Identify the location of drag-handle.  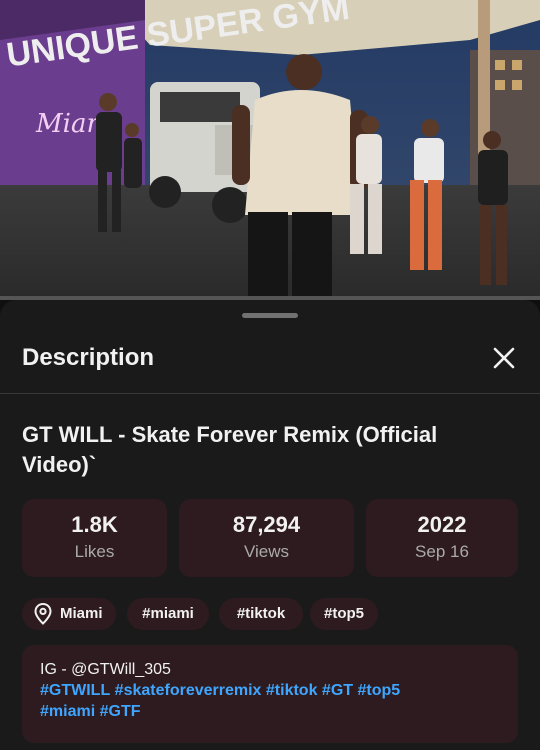
(270, 315).